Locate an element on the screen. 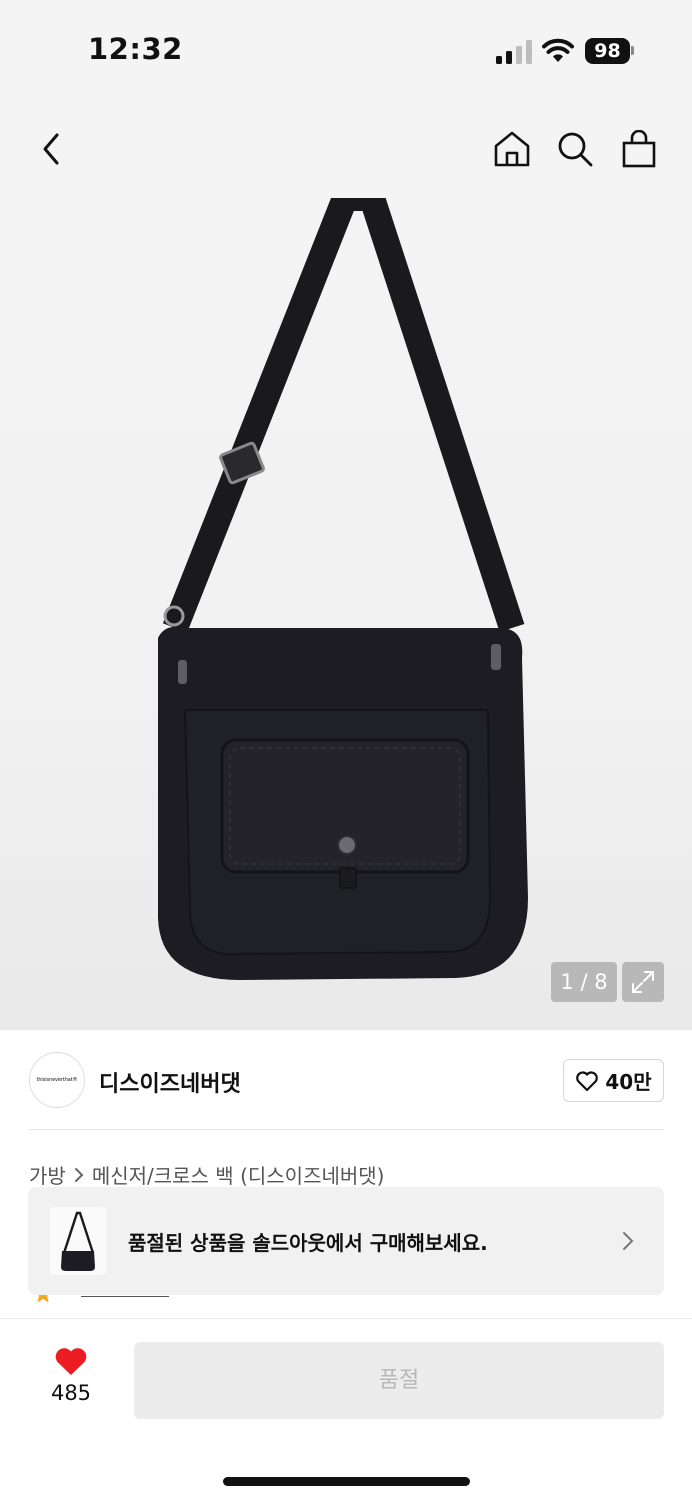 This screenshot has width=692, height=1500. brand-logo: thisisneverthat® is located at coordinates (57, 1080).